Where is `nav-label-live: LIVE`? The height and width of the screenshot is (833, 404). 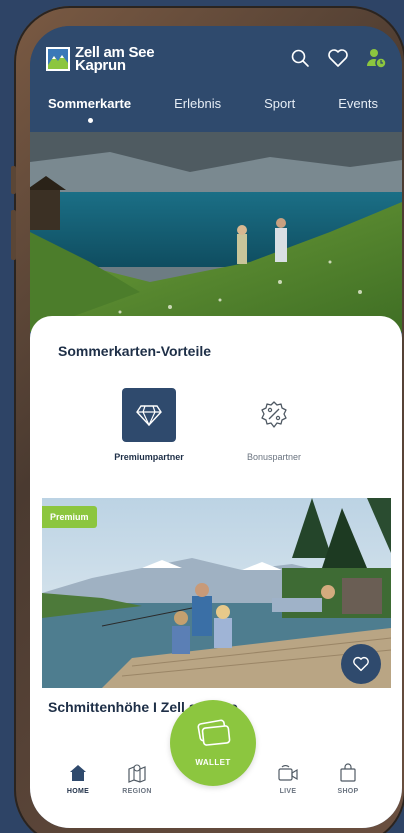 nav-label-live: LIVE is located at coordinates (288, 791).